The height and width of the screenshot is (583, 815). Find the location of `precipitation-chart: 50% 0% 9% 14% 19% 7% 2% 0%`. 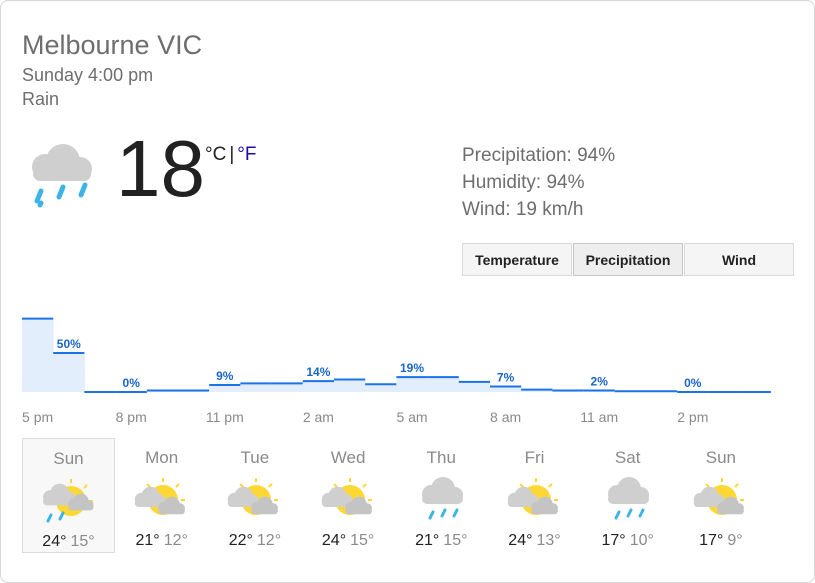

precipitation-chart: 50% 0% 9% 14% 19% 7% 2% 0% is located at coordinates (396, 355).